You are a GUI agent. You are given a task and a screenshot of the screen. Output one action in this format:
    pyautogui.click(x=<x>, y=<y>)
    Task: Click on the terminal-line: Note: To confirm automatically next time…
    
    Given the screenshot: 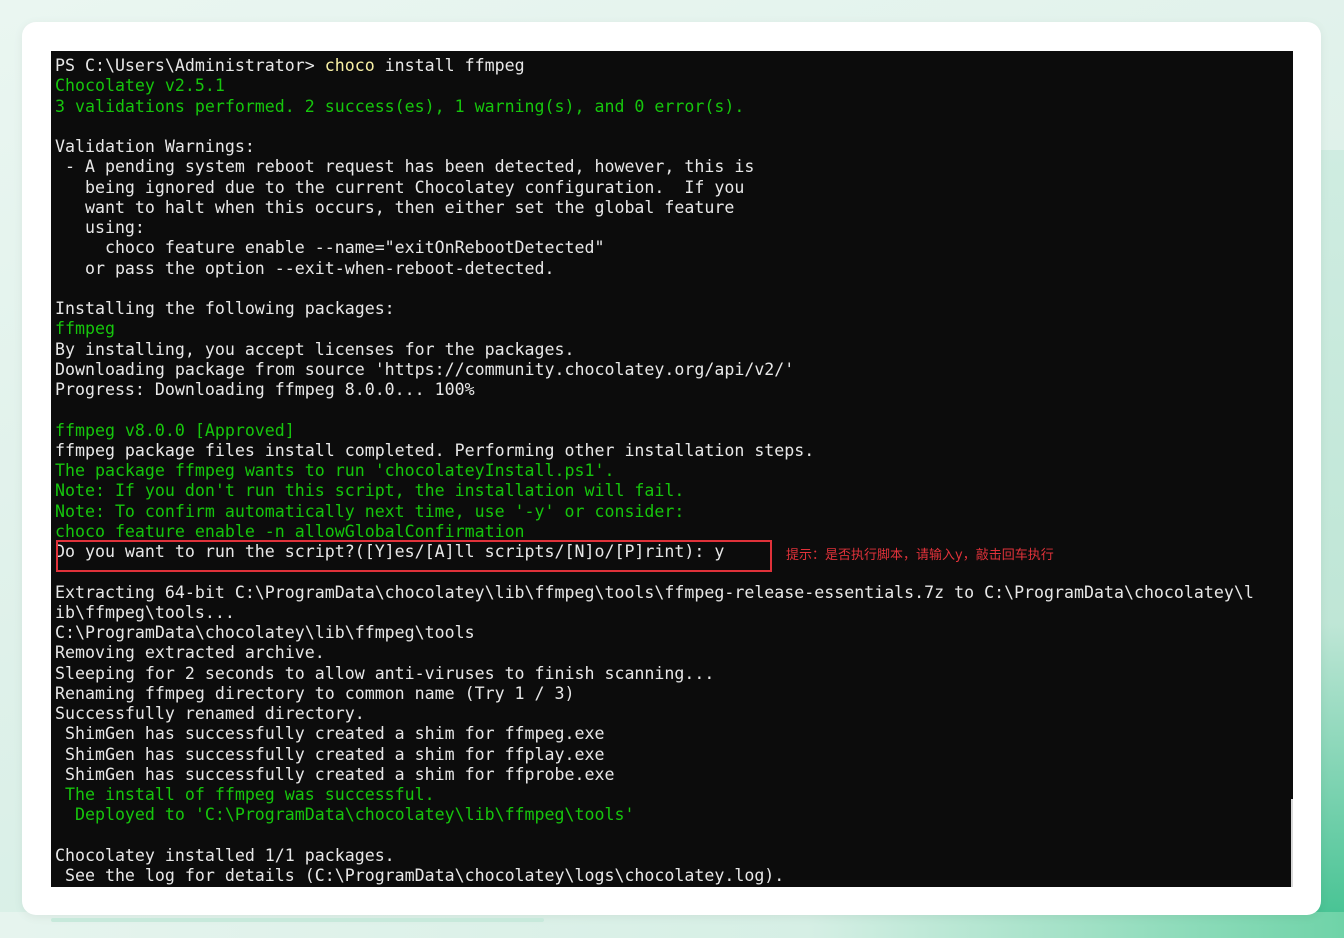 What is the action you would take?
    pyautogui.click(x=370, y=511)
    